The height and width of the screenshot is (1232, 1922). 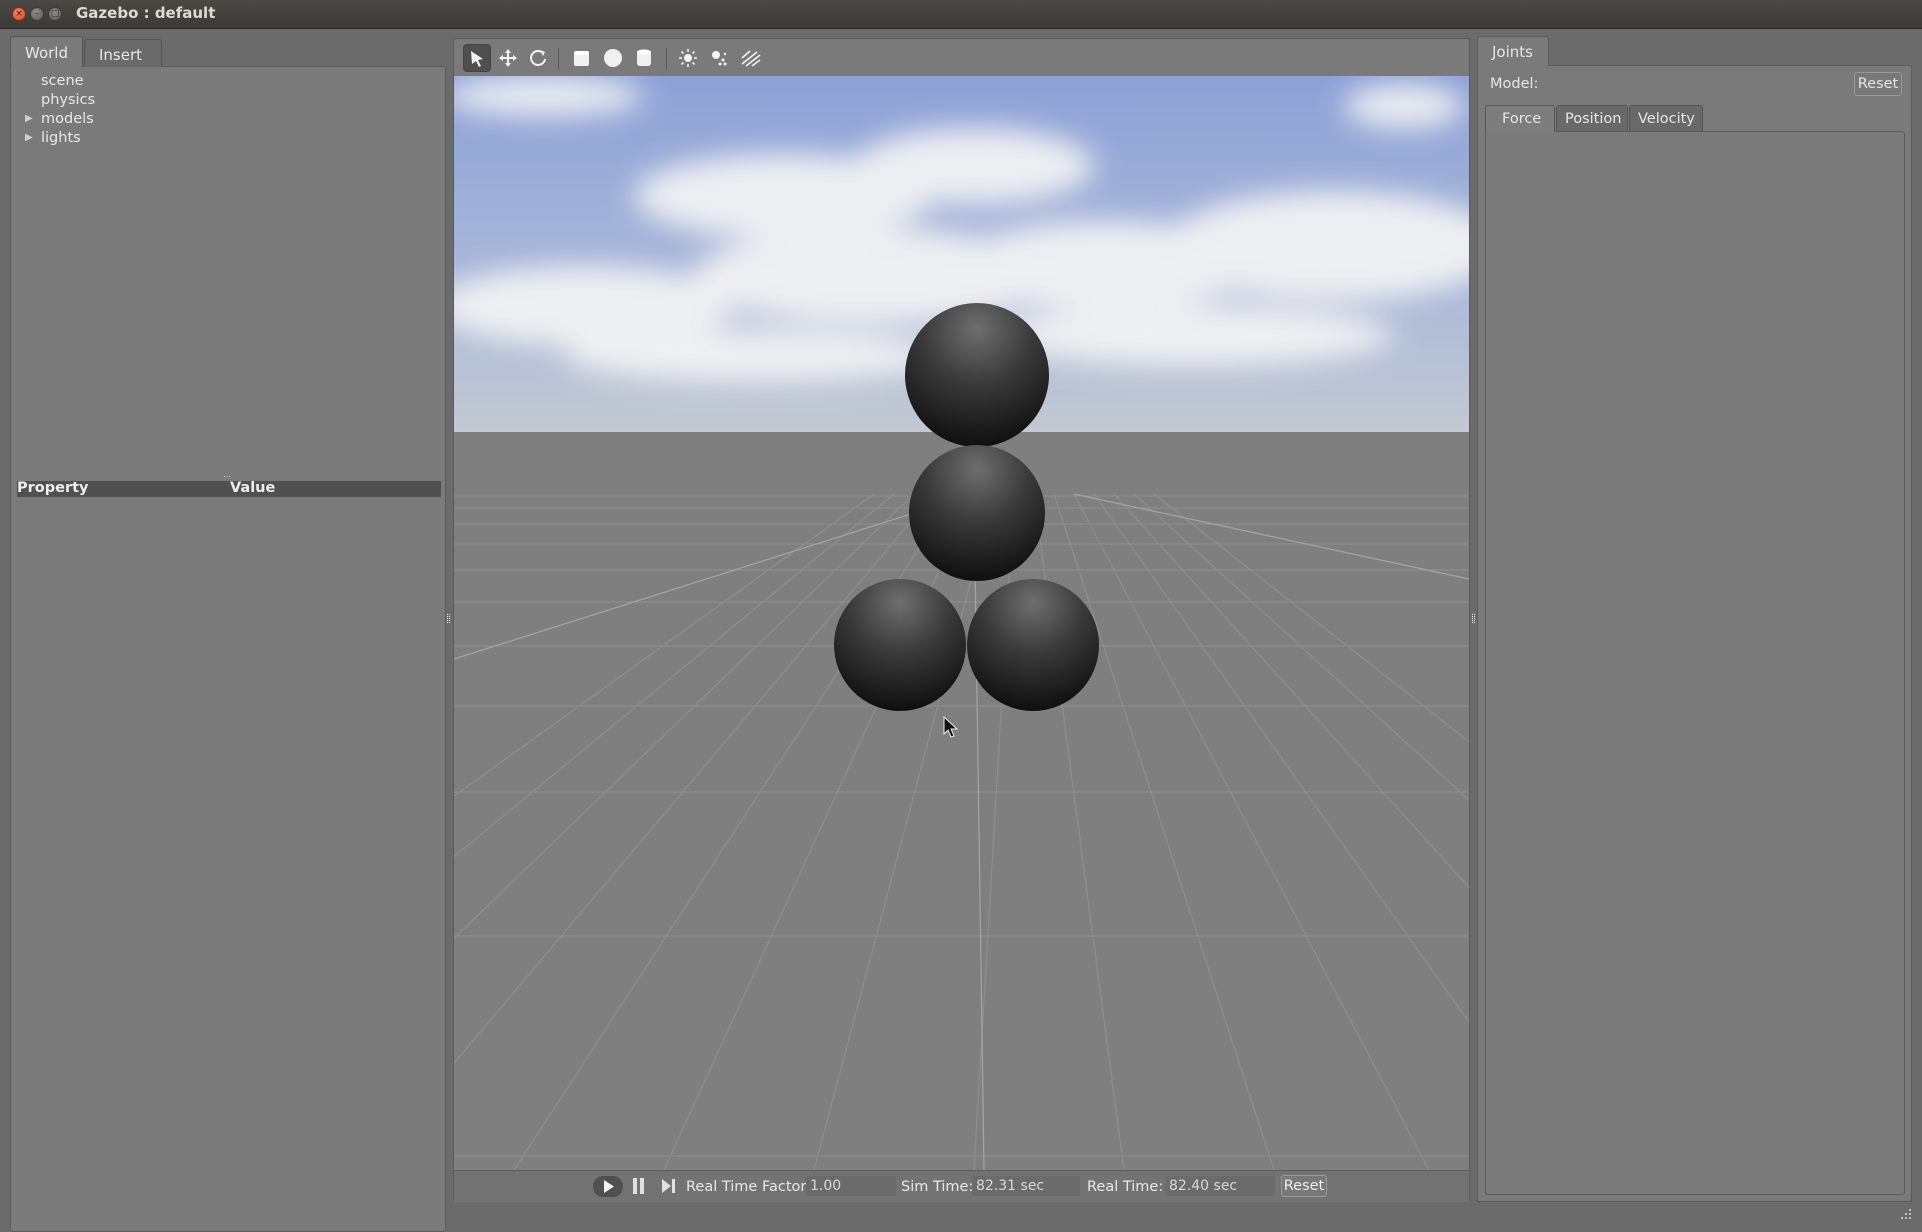 What do you see at coordinates (1125, 1187) in the screenshot?
I see `real-time-label: Real Time:` at bounding box center [1125, 1187].